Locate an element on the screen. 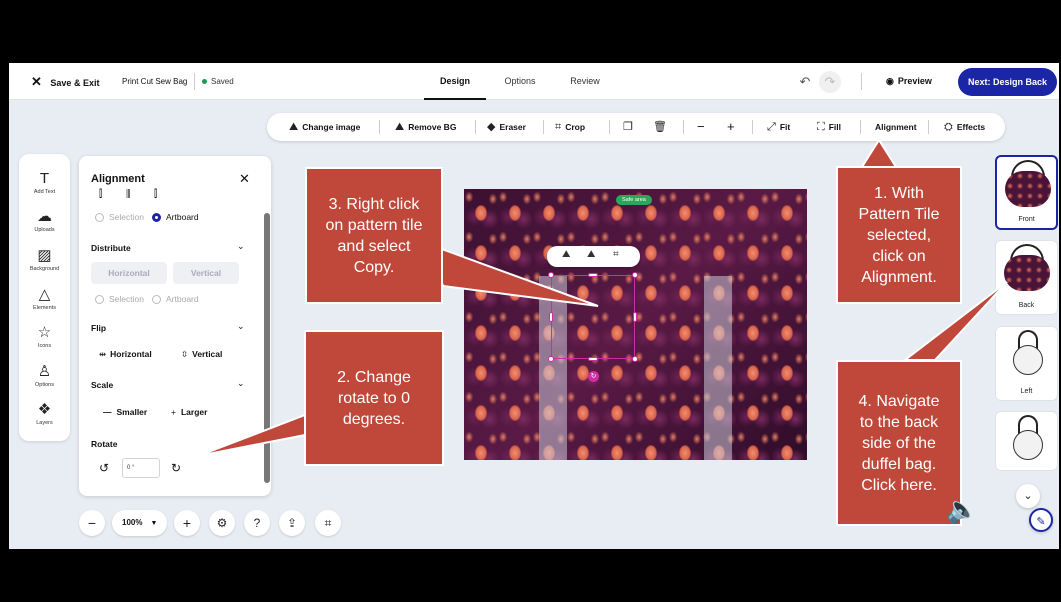 The image size is (1061, 602). help-icon: ? is located at coordinates (257, 523).